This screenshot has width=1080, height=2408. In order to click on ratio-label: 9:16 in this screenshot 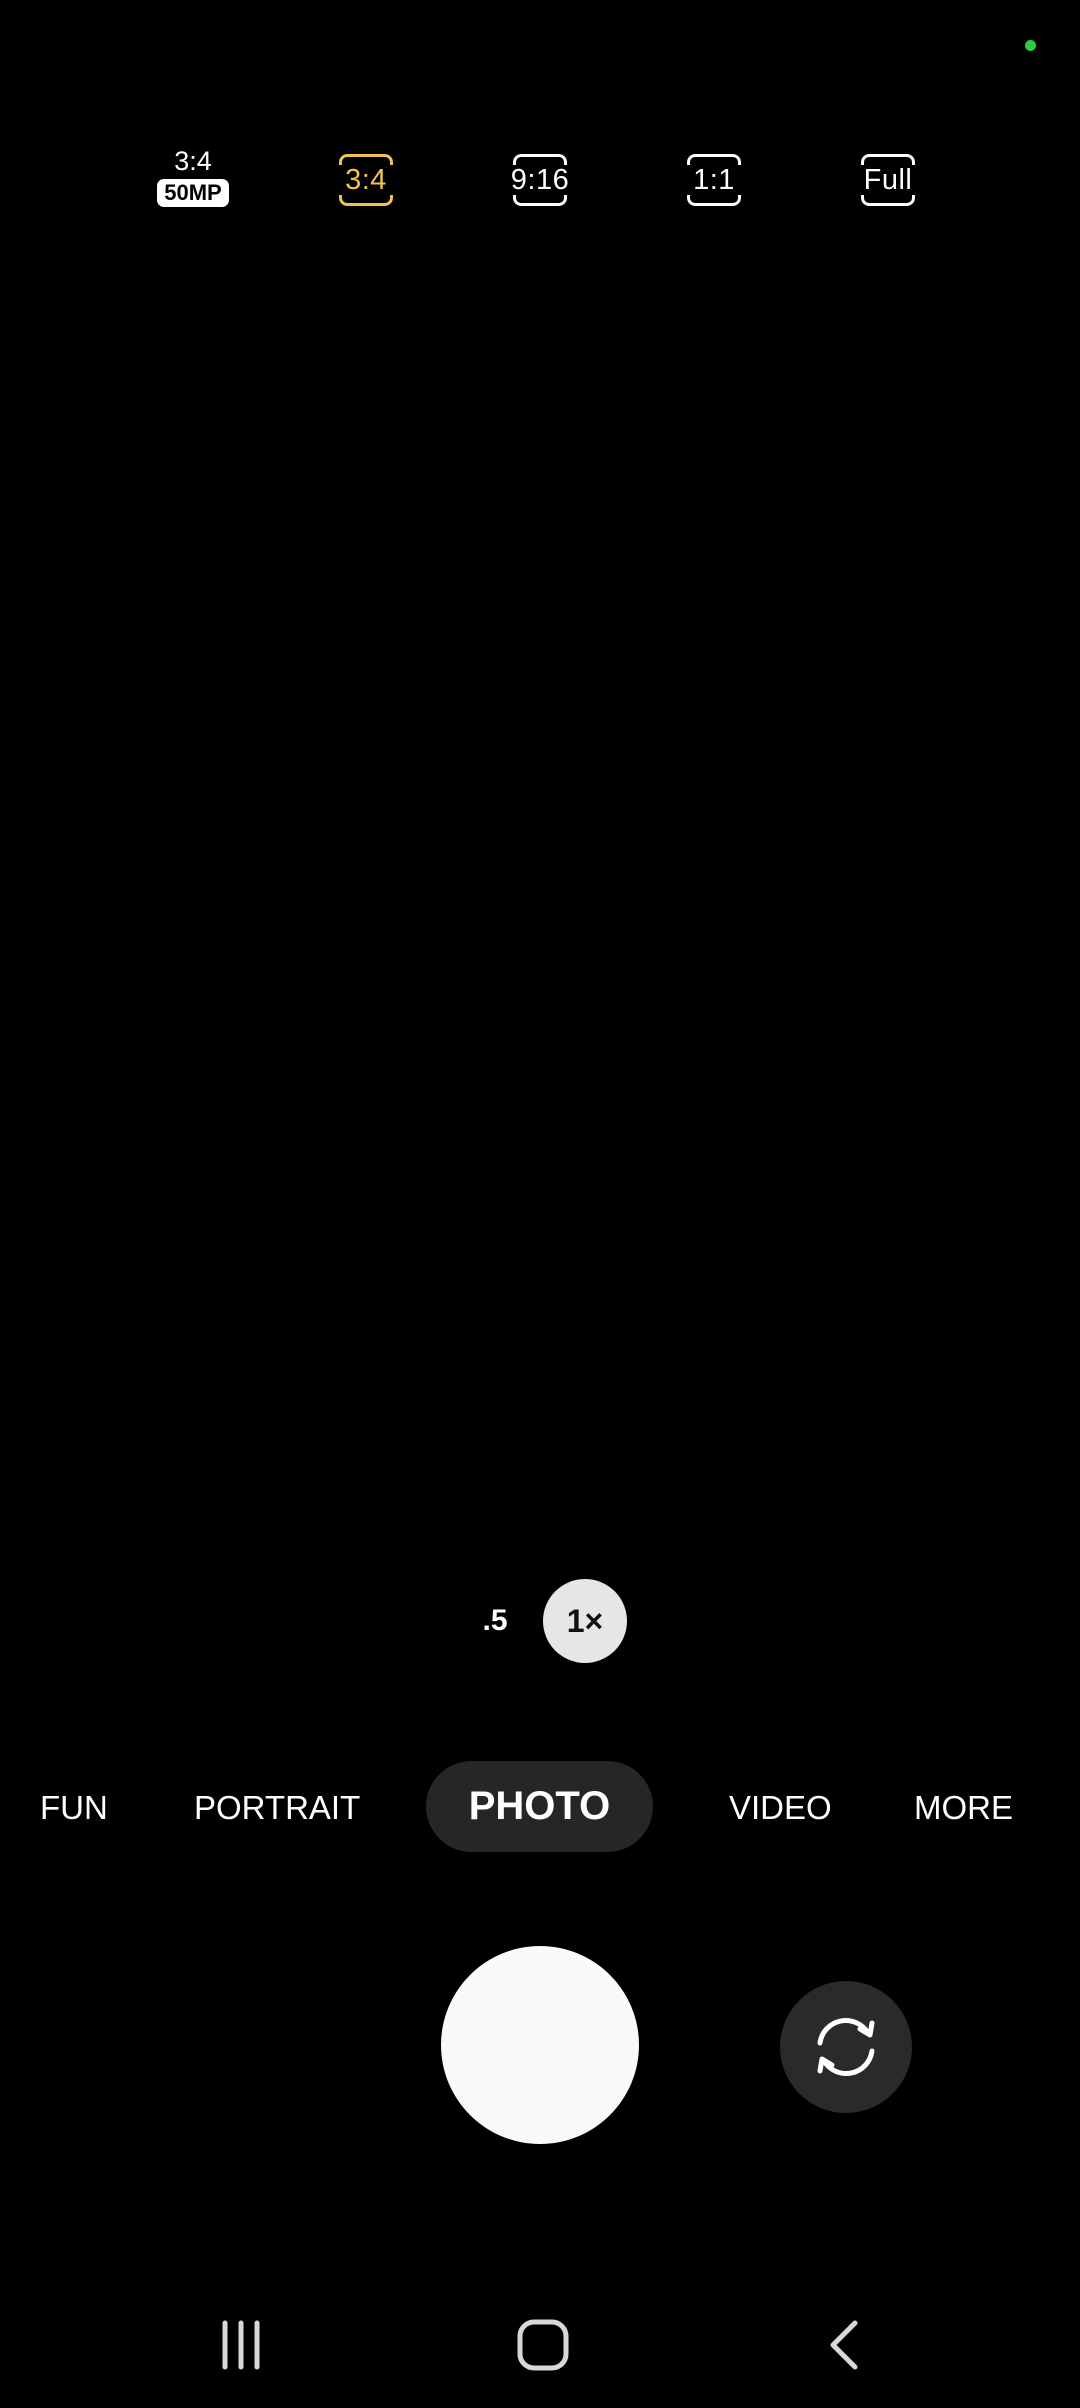, I will do `click(540, 179)`.